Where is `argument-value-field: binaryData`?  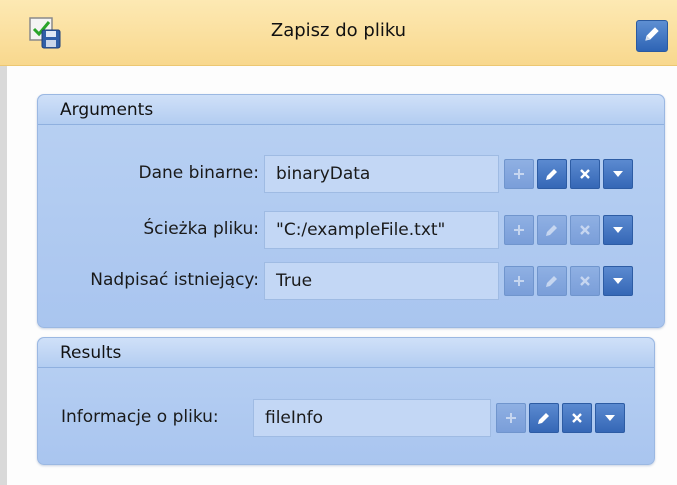
argument-value-field: binaryData is located at coordinates (381, 174).